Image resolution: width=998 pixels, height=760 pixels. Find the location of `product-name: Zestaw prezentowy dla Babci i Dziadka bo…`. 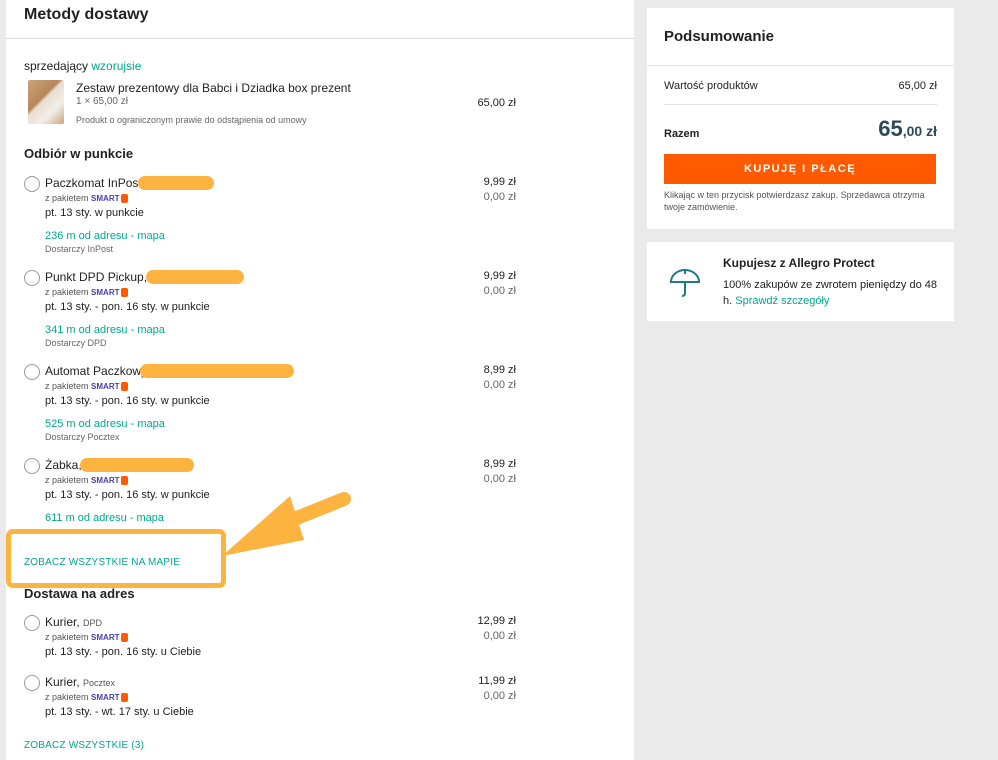

product-name: Zestaw prezentowy dla Babci i Dziadka bo… is located at coordinates (213, 88).